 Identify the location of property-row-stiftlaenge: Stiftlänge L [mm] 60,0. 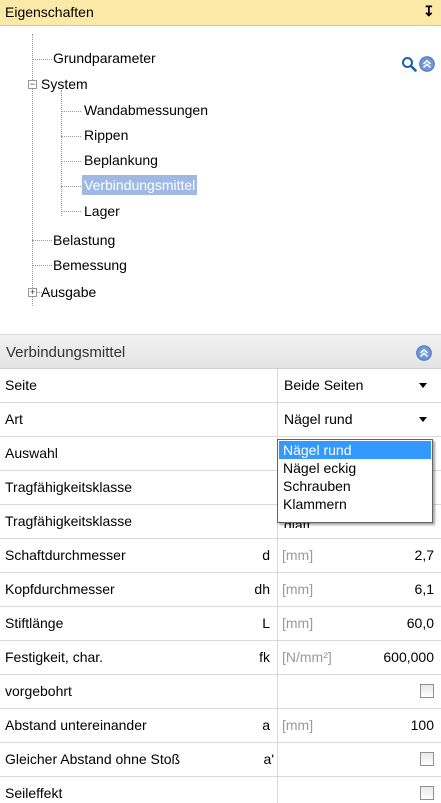
(220, 624).